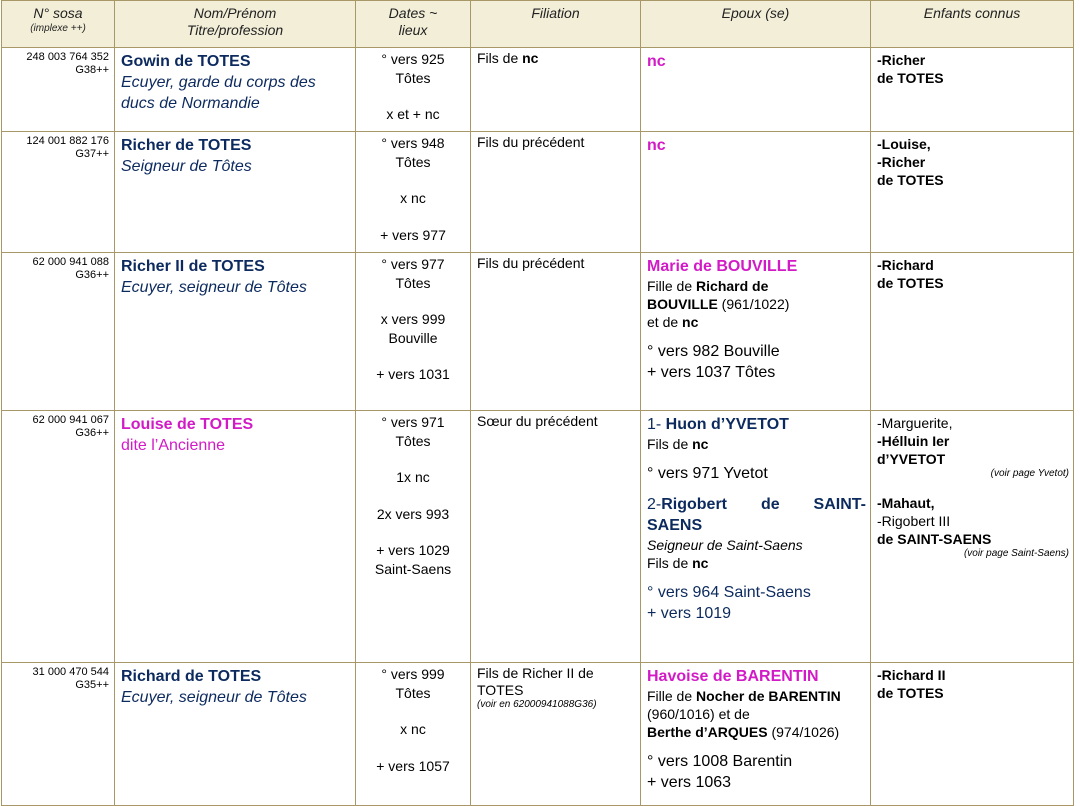 This screenshot has height=806, width=1080. I want to click on name-cell: Louise de TOTES dite l’Ancienne, so click(235, 536).